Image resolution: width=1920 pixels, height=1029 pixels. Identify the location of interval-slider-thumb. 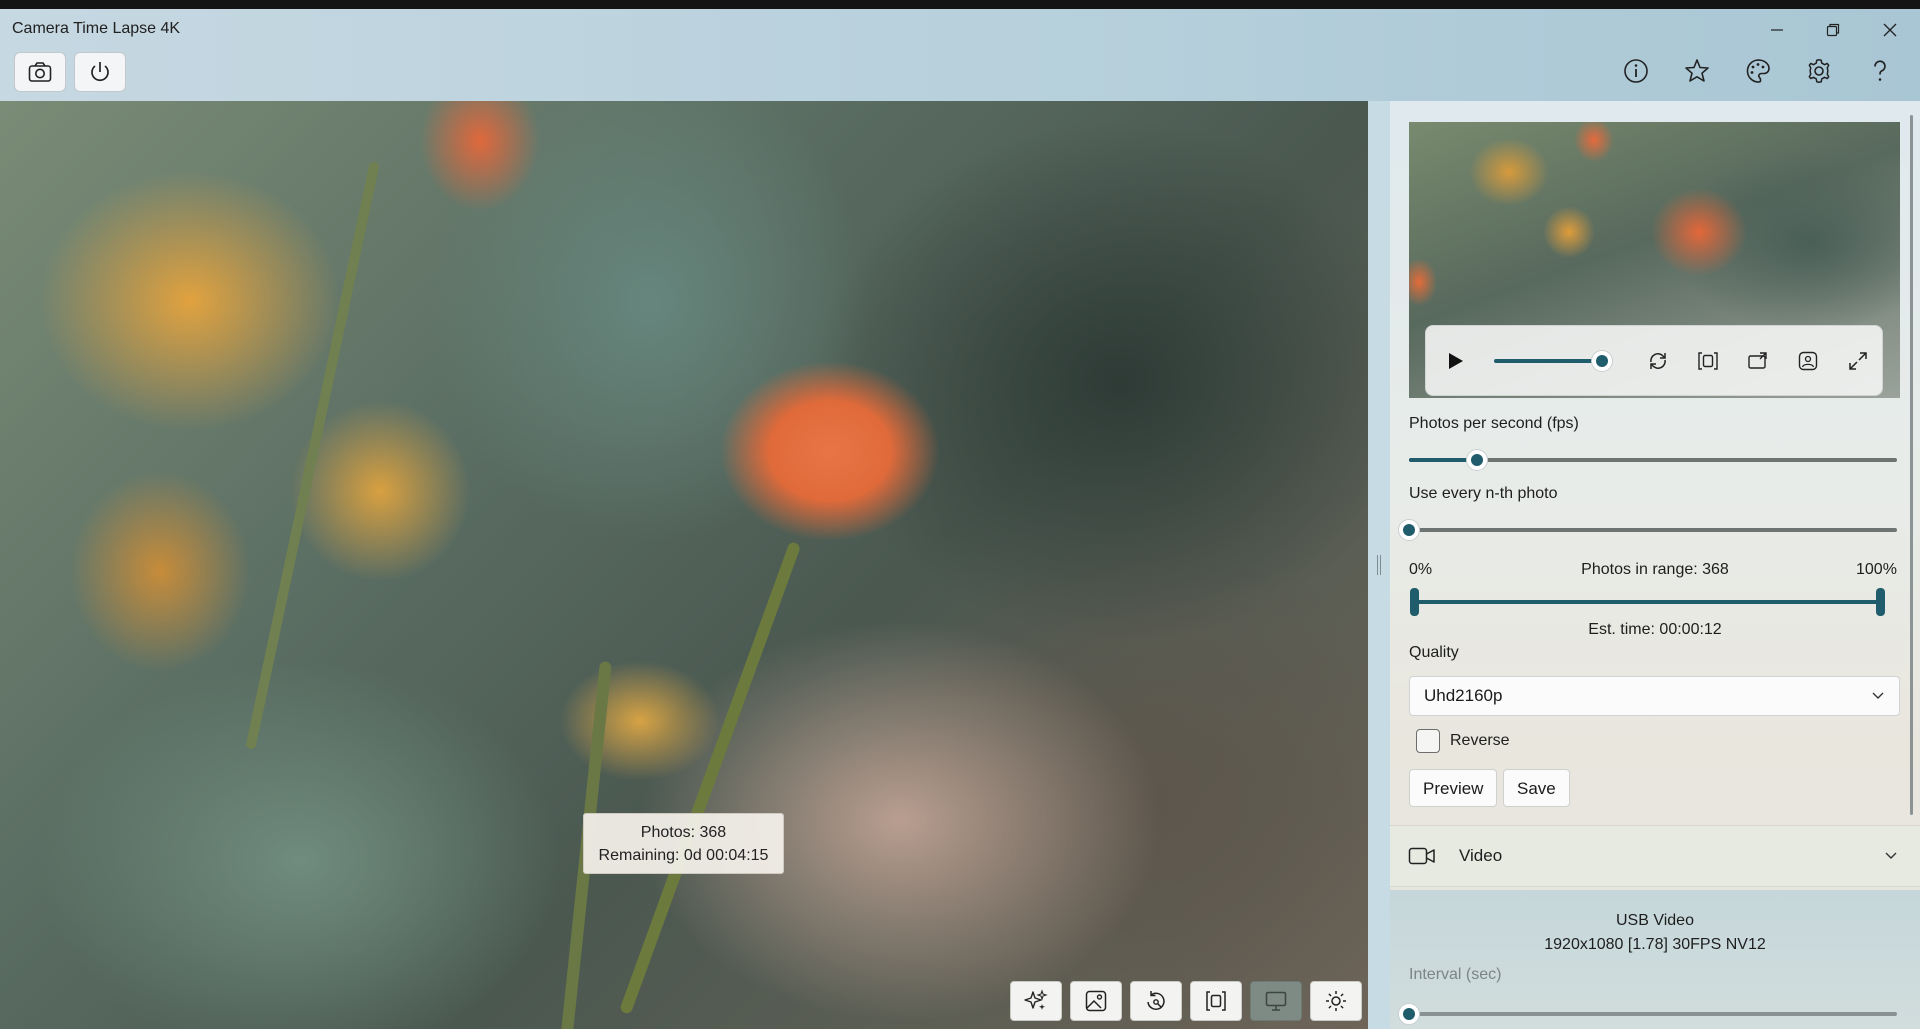
(1409, 1014).